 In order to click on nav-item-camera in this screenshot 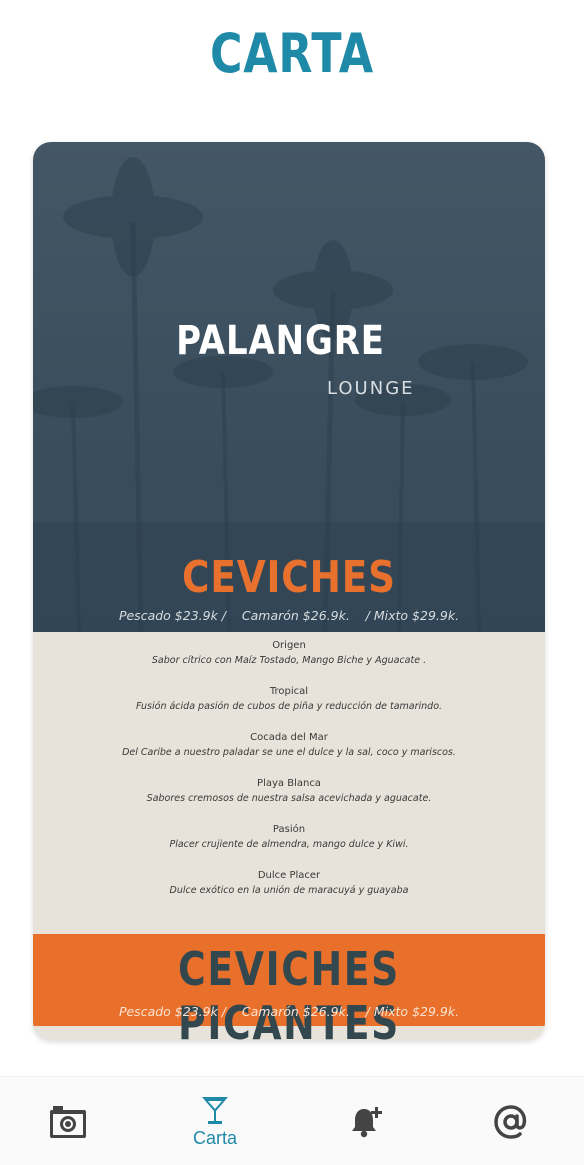, I will do `click(68, 1121)`.